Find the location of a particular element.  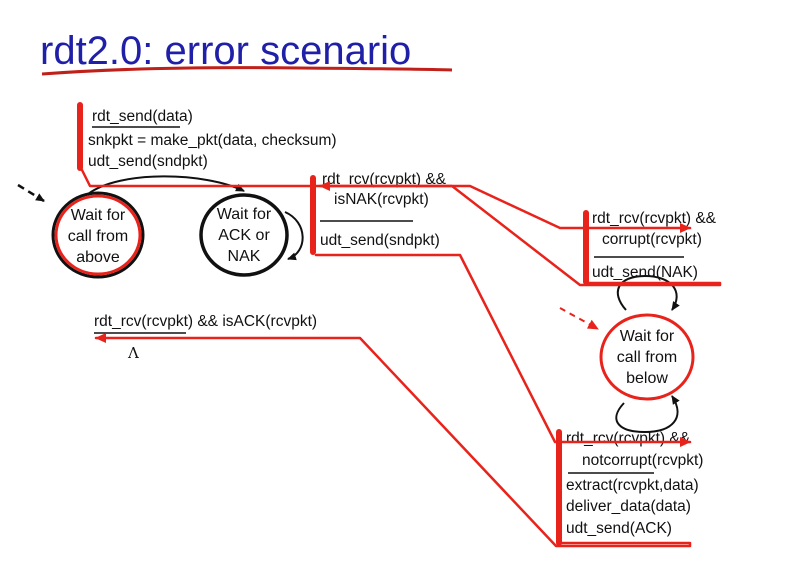

state-wait-ack-or-nak: Wait for ACK or NAK is located at coordinates (244, 235).